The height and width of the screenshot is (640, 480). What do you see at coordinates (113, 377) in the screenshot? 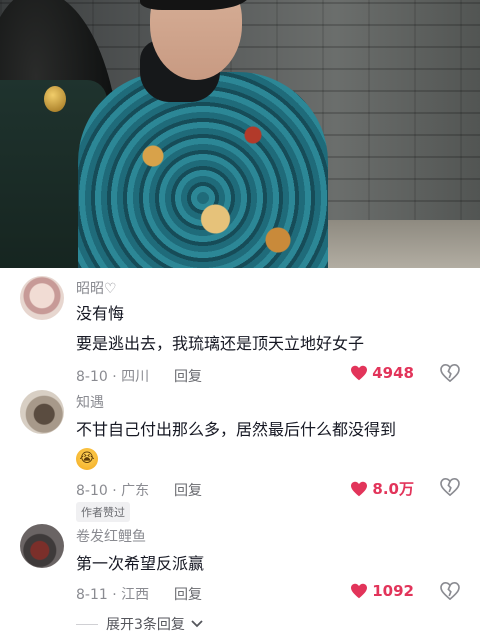
I see `comment-meta: 8-10 · 四川` at bounding box center [113, 377].